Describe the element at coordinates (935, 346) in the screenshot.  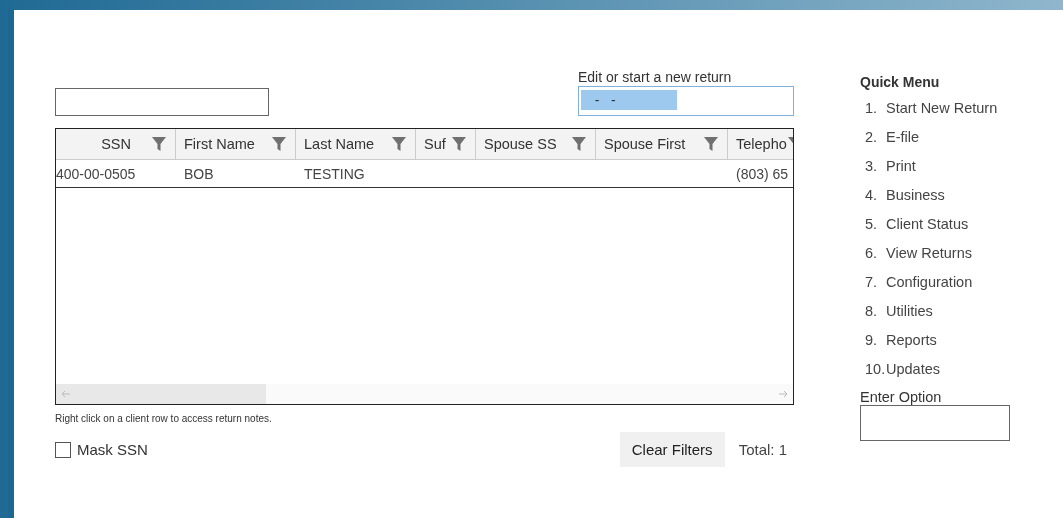
I see `menu-item: 9. Reports` at that location.